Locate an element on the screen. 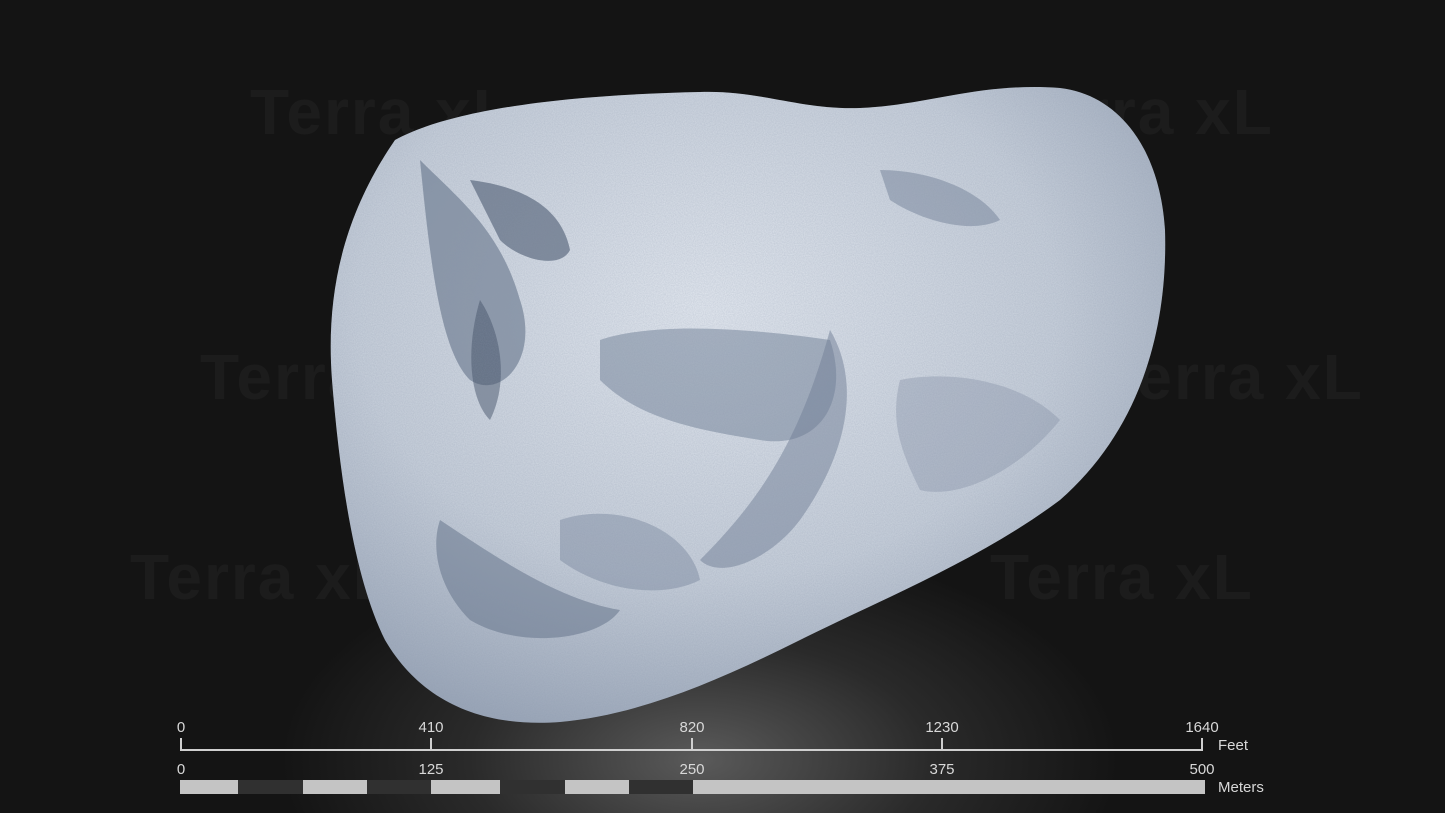 The height and width of the screenshot is (813, 1445). feet-unit-label: Feet is located at coordinates (1233, 745).